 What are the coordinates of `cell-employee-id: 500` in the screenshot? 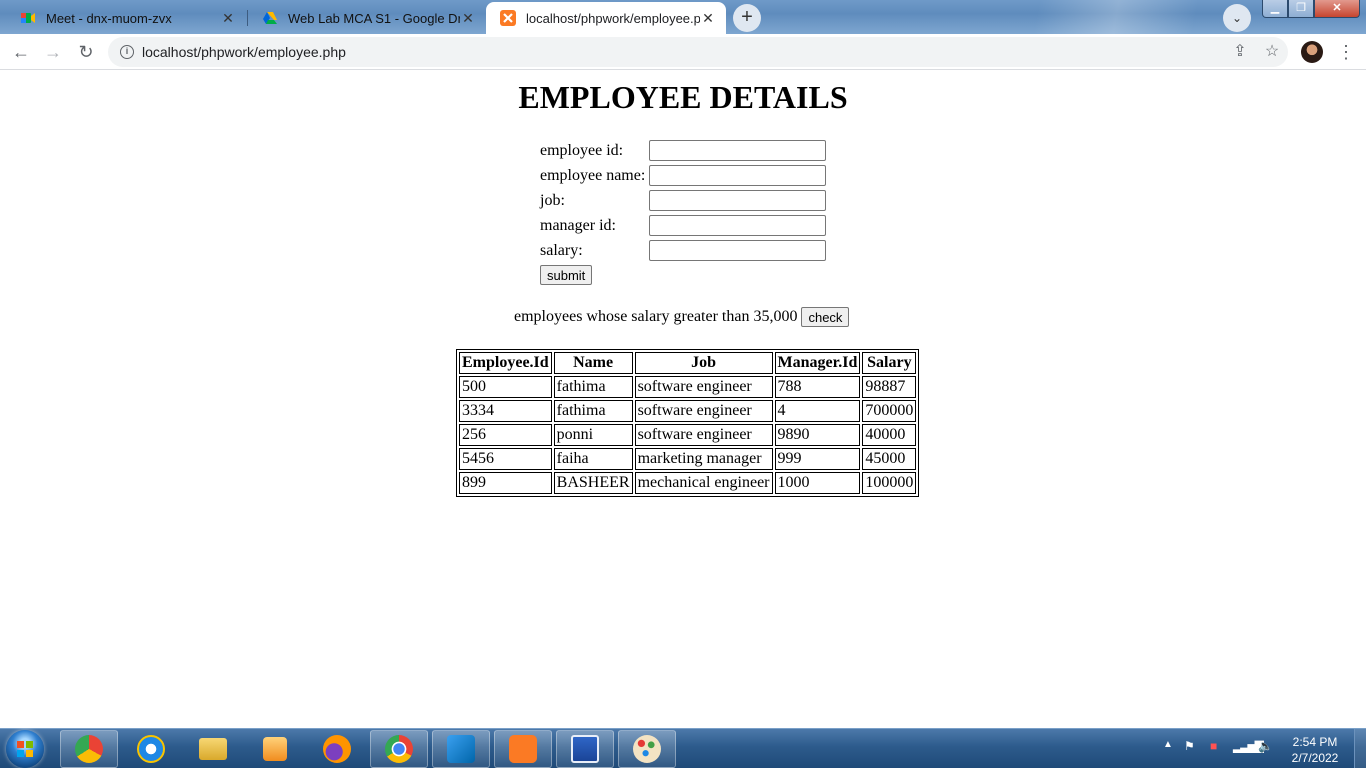 It's located at (505, 387).